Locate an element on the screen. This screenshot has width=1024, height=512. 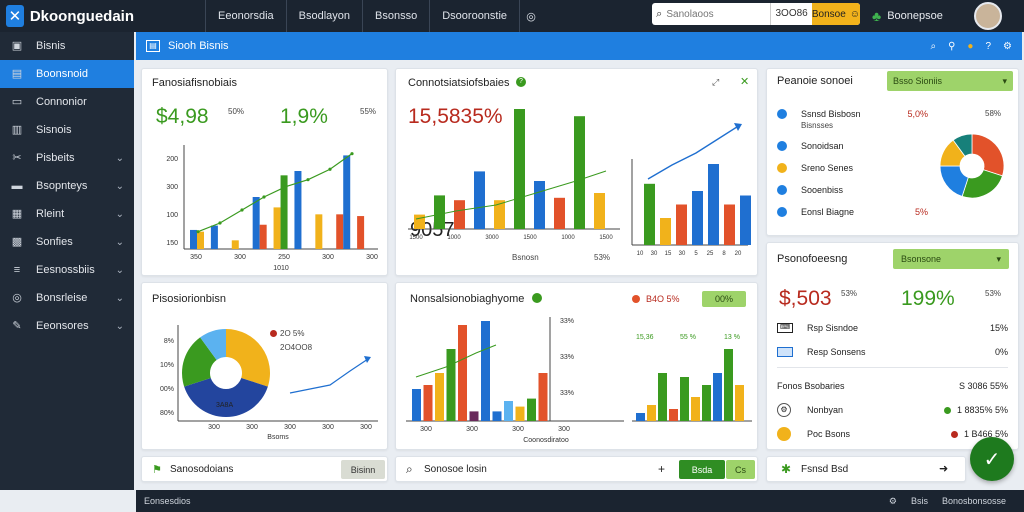
top-tab-4: Dsooroonstie is located at coordinates (475, 16).